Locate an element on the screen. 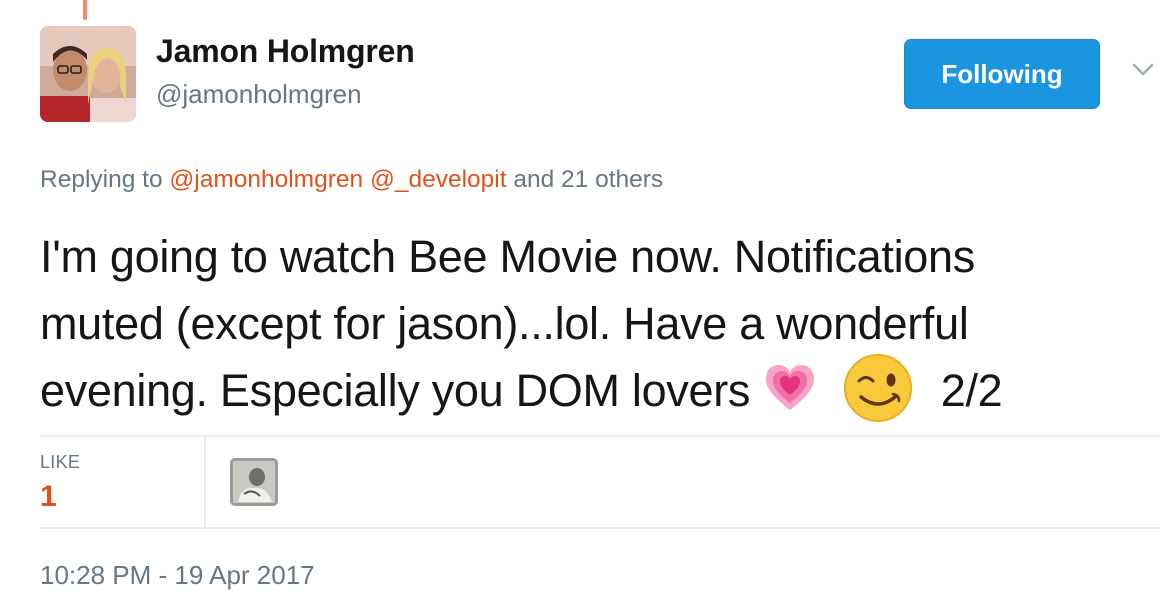  author-avatar-photo is located at coordinates (88, 74).